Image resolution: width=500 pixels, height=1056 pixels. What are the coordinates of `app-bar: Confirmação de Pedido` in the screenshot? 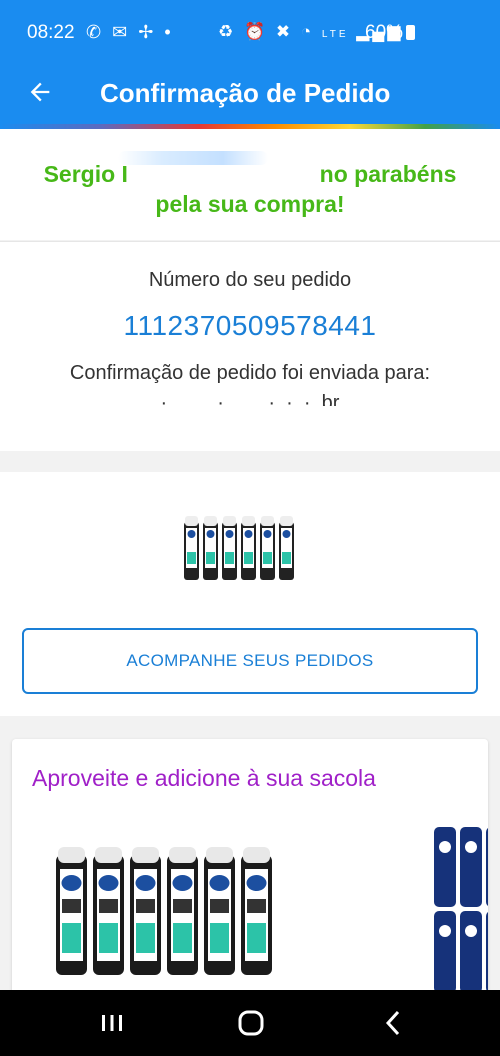 It's located at (250, 95).